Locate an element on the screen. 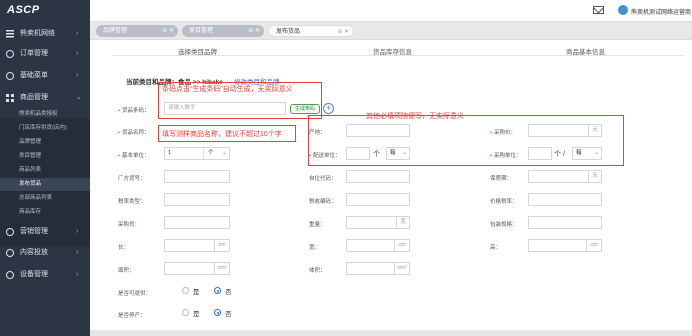 The height and width of the screenshot is (336, 692). tax-type-input is located at coordinates (197, 199).